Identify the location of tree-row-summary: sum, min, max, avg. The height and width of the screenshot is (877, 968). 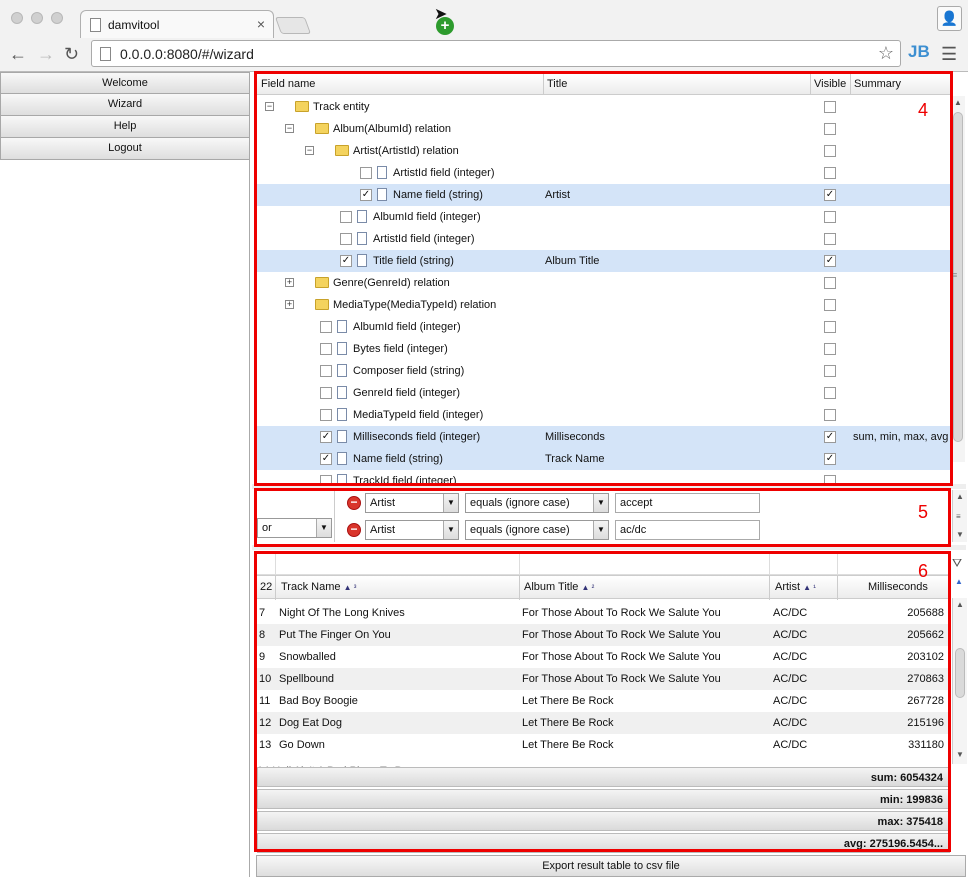
(900, 437).